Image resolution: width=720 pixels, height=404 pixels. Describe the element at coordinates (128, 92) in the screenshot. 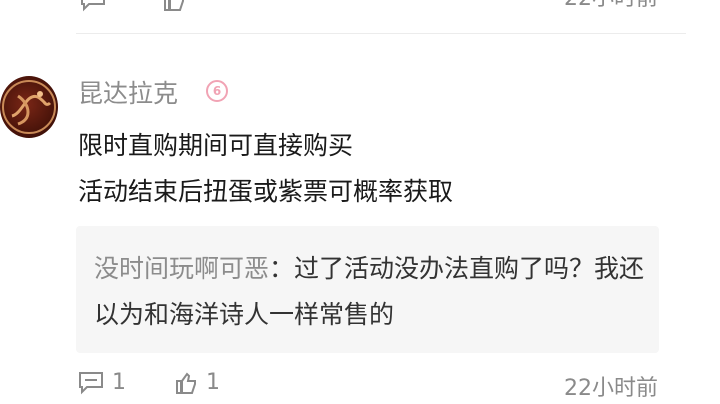

I see `username: 昆达拉克` at that location.